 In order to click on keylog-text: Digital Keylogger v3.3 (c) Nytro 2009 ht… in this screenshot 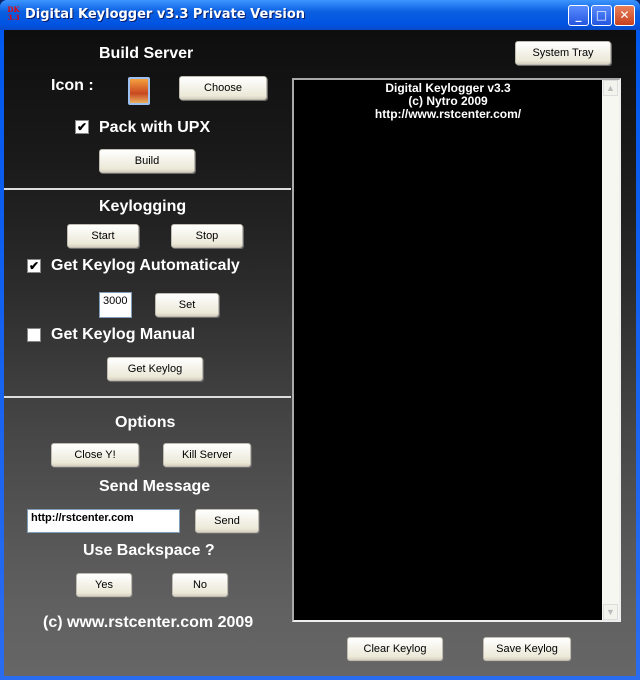, I will do `click(448, 101)`.